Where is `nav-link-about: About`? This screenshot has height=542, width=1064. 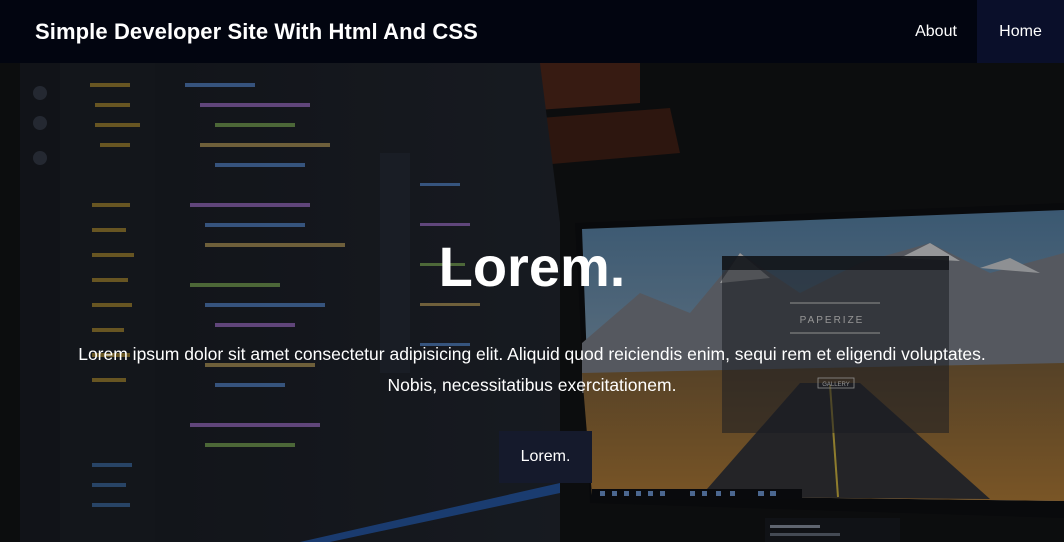
nav-link-about: About is located at coordinates (936, 31).